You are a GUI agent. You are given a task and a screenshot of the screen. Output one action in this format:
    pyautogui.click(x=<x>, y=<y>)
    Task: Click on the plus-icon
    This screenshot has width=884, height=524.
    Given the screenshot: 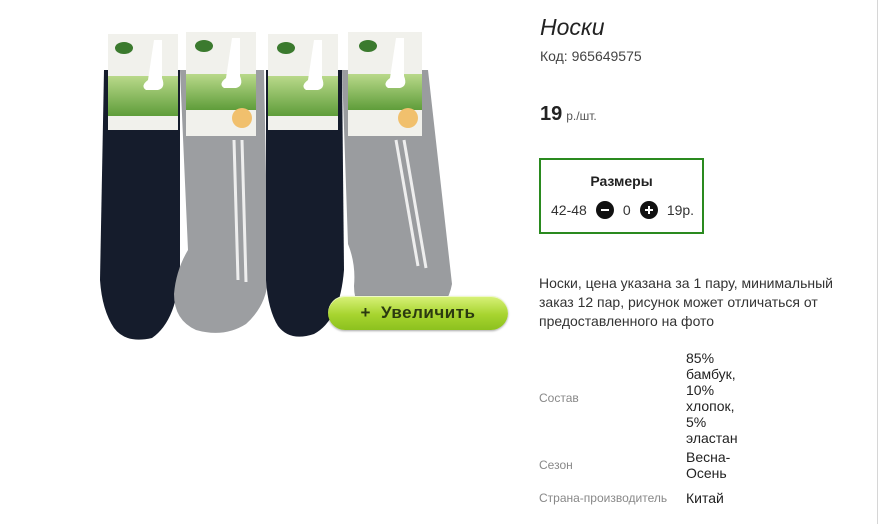 What is the action you would take?
    pyautogui.click(x=648, y=210)
    